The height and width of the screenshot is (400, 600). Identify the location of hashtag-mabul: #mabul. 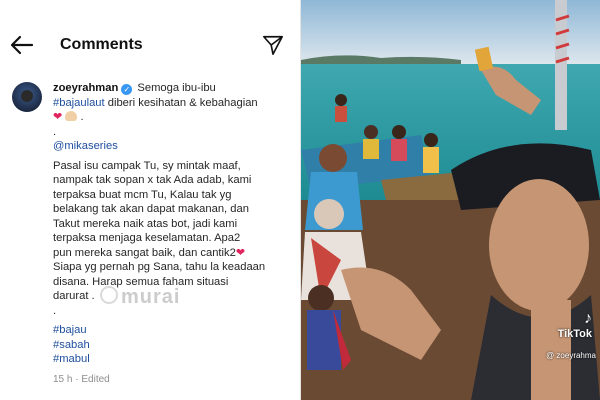
(71, 359).